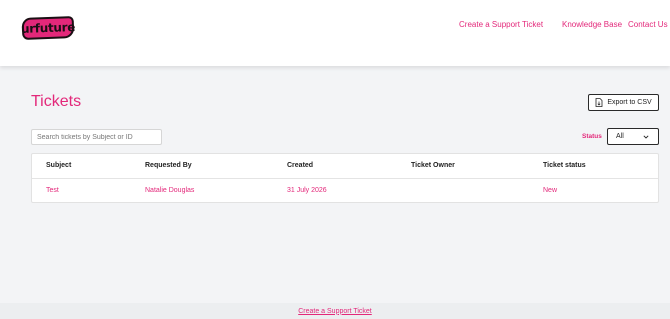 This screenshot has height=319, width=670. I want to click on export-csv-button: Export to CSV, so click(623, 102).